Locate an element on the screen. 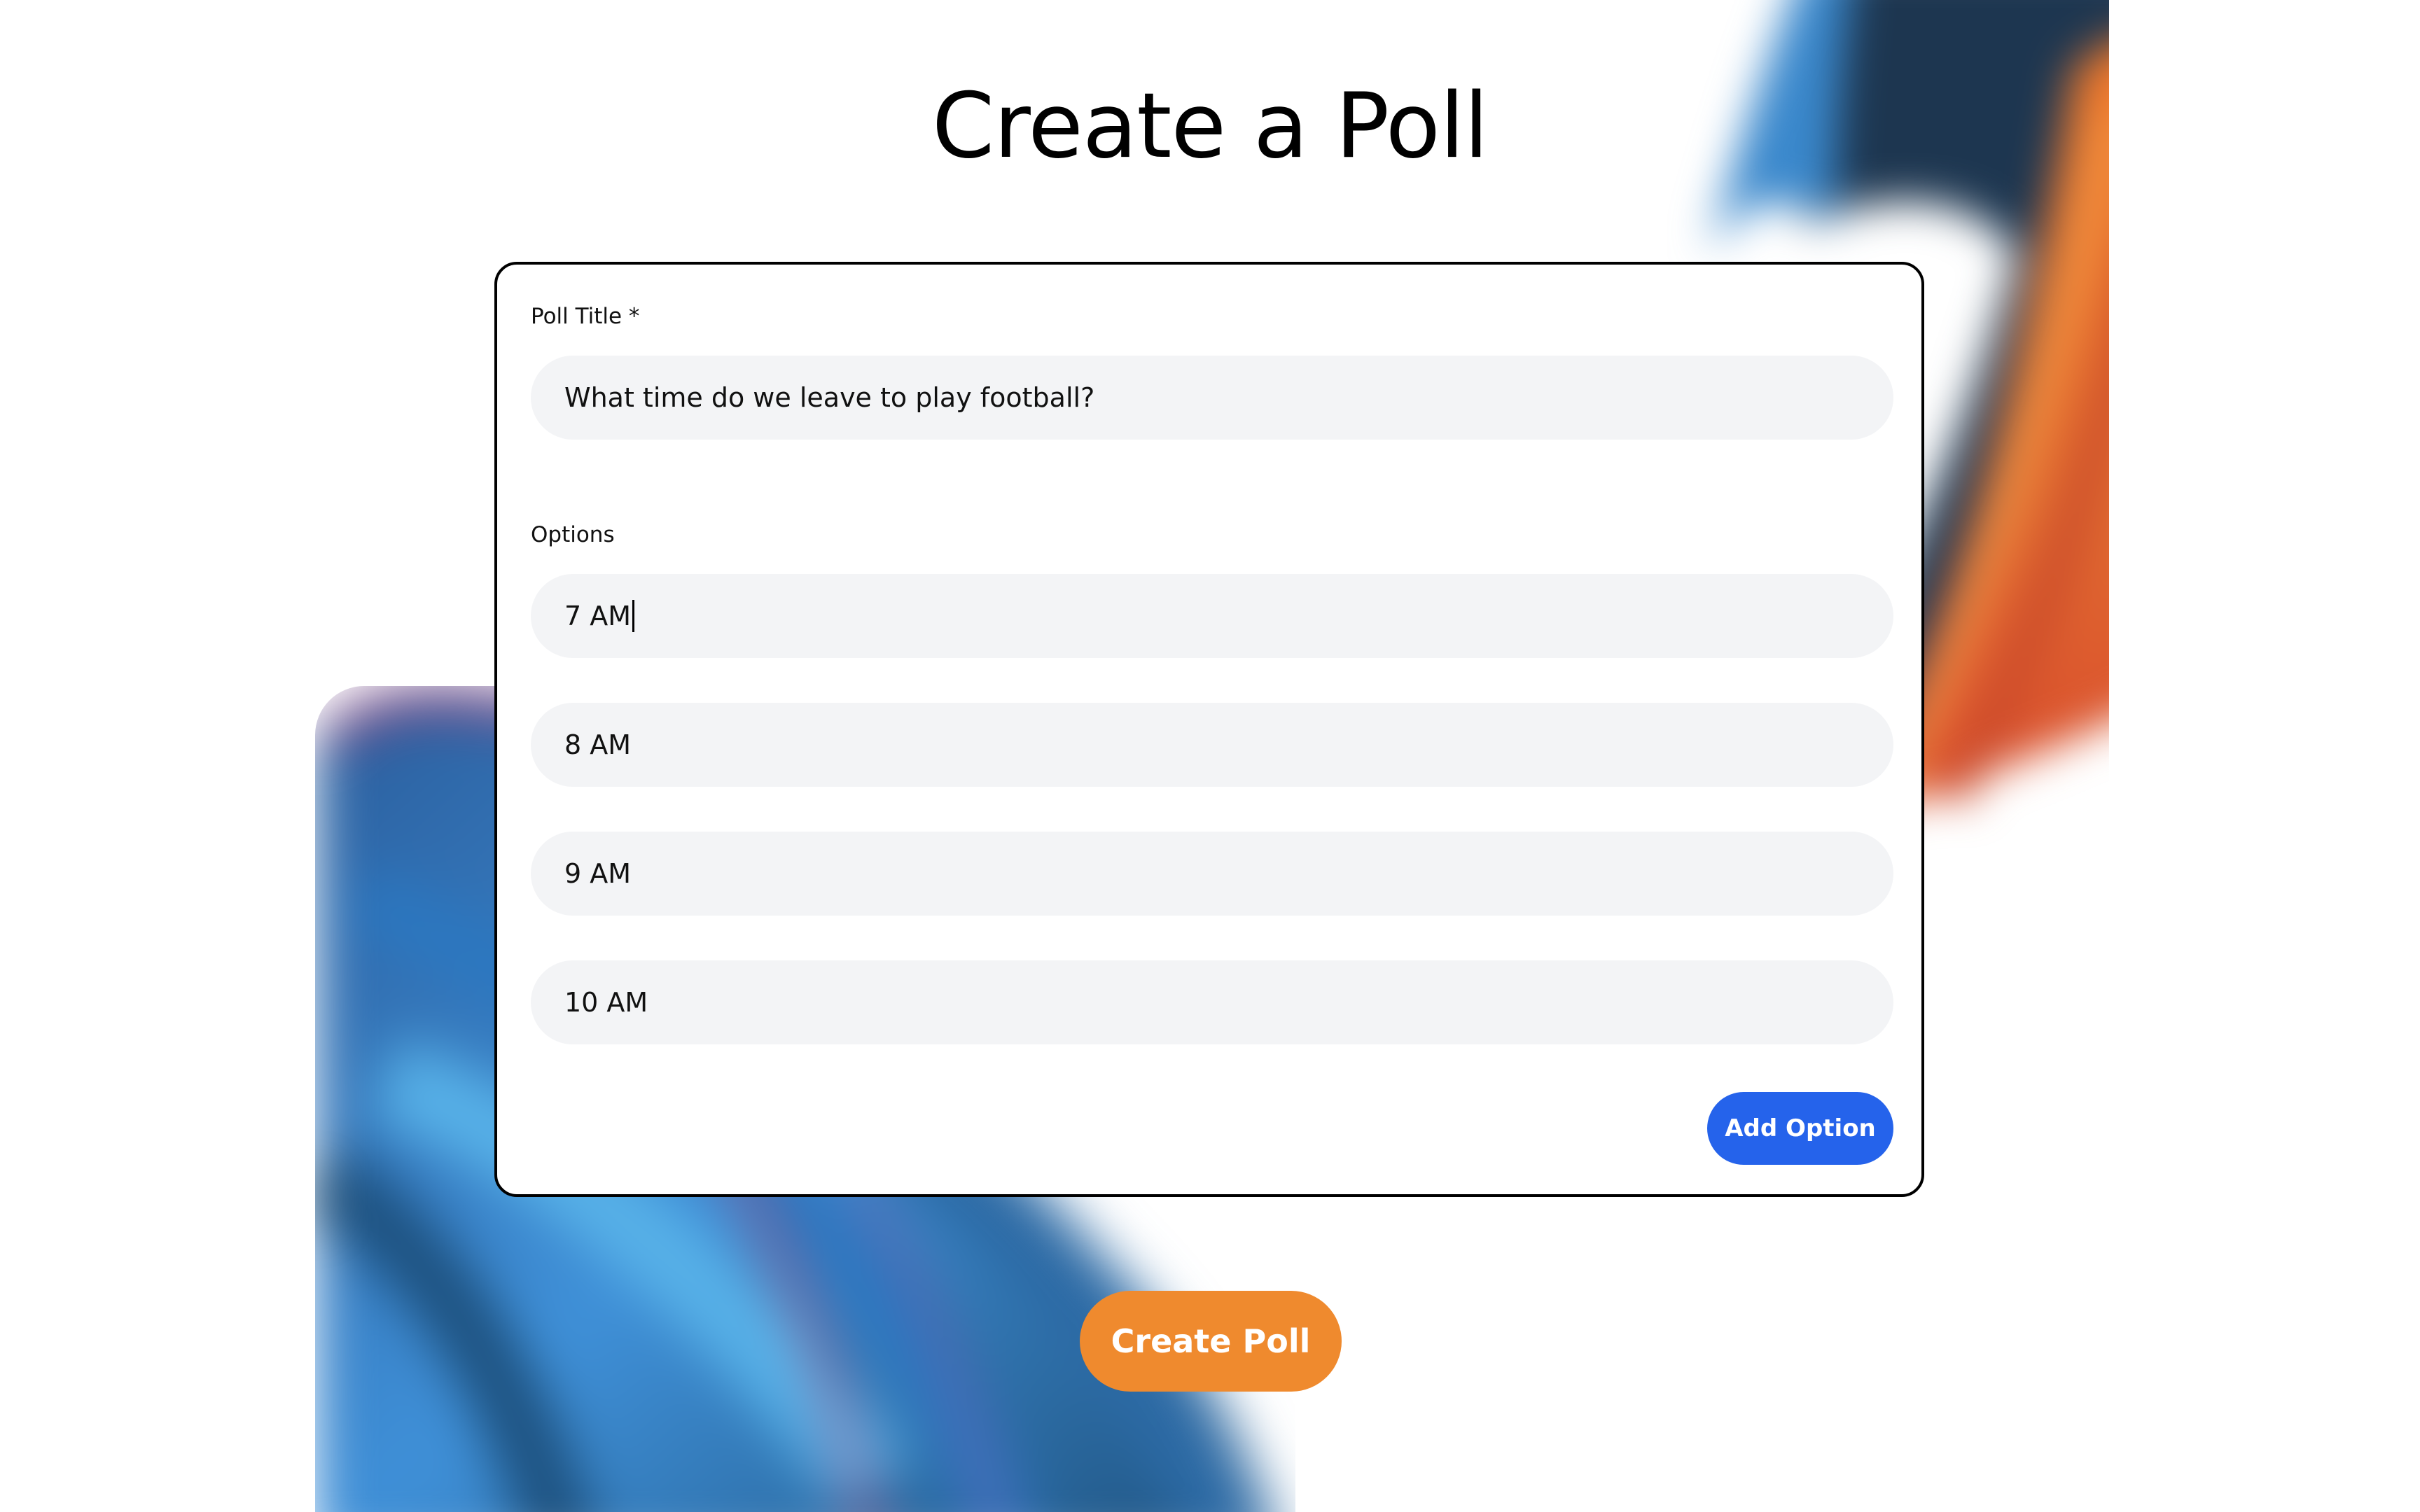 The width and height of the screenshot is (2420, 1512). option-input-2: 8 AM is located at coordinates (1212, 745).